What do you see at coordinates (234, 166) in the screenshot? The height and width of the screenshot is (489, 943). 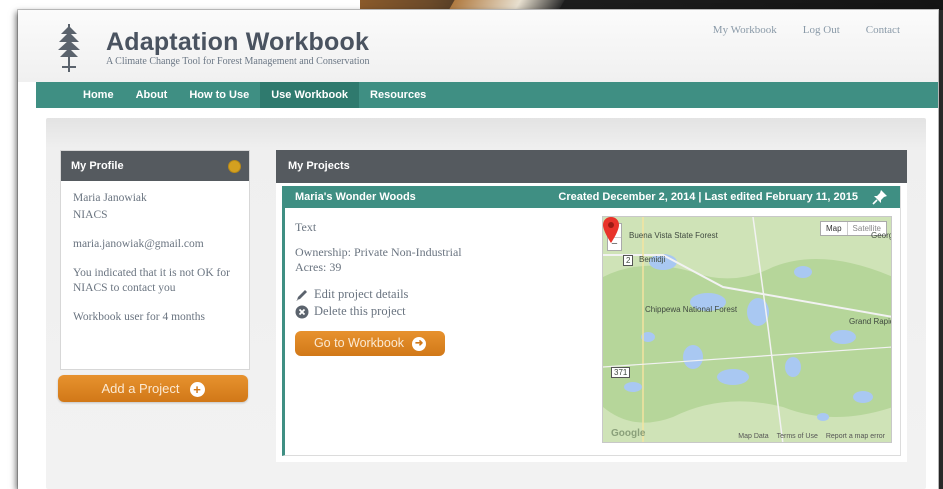 I see `settings-icon` at bounding box center [234, 166].